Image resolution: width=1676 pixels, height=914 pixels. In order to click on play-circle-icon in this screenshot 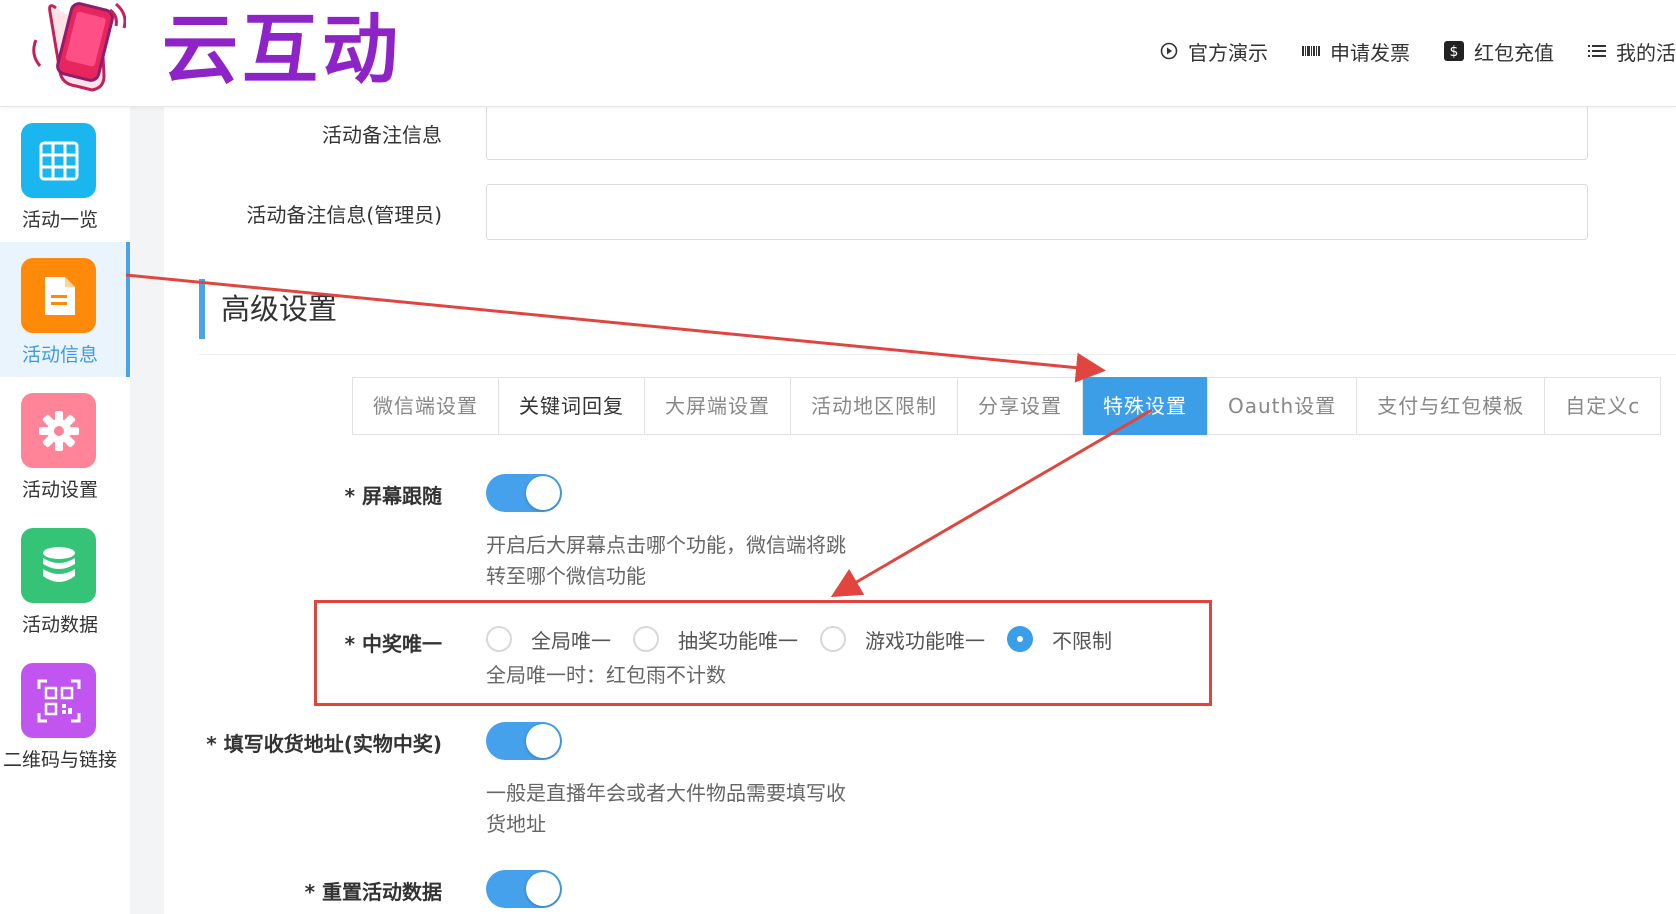, I will do `click(1169, 51)`.